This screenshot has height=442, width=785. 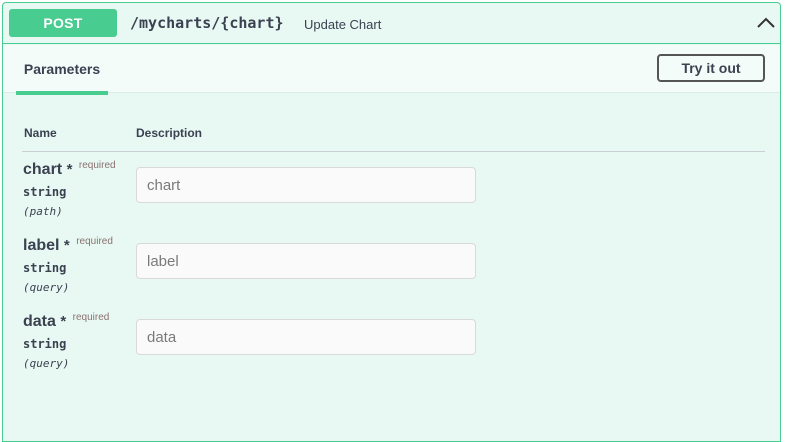 I want to click on param-label: label * required string (query), so click(x=78, y=265).